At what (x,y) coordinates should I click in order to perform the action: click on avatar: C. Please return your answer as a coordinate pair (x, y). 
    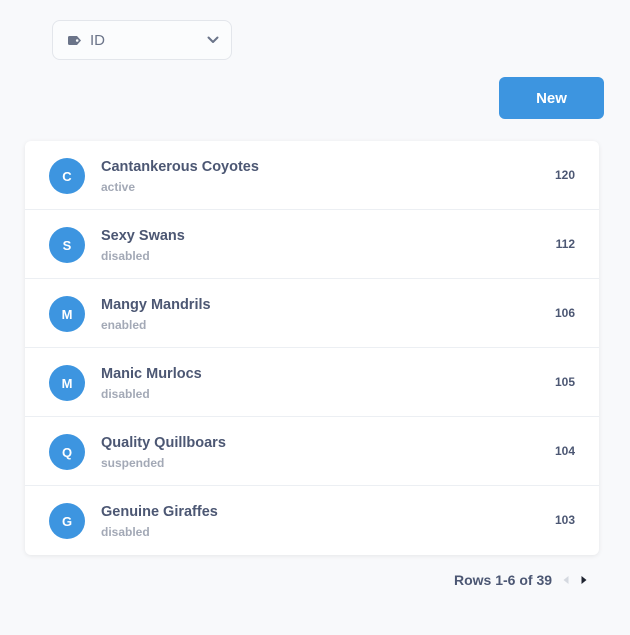
    Looking at the image, I should click on (67, 176).